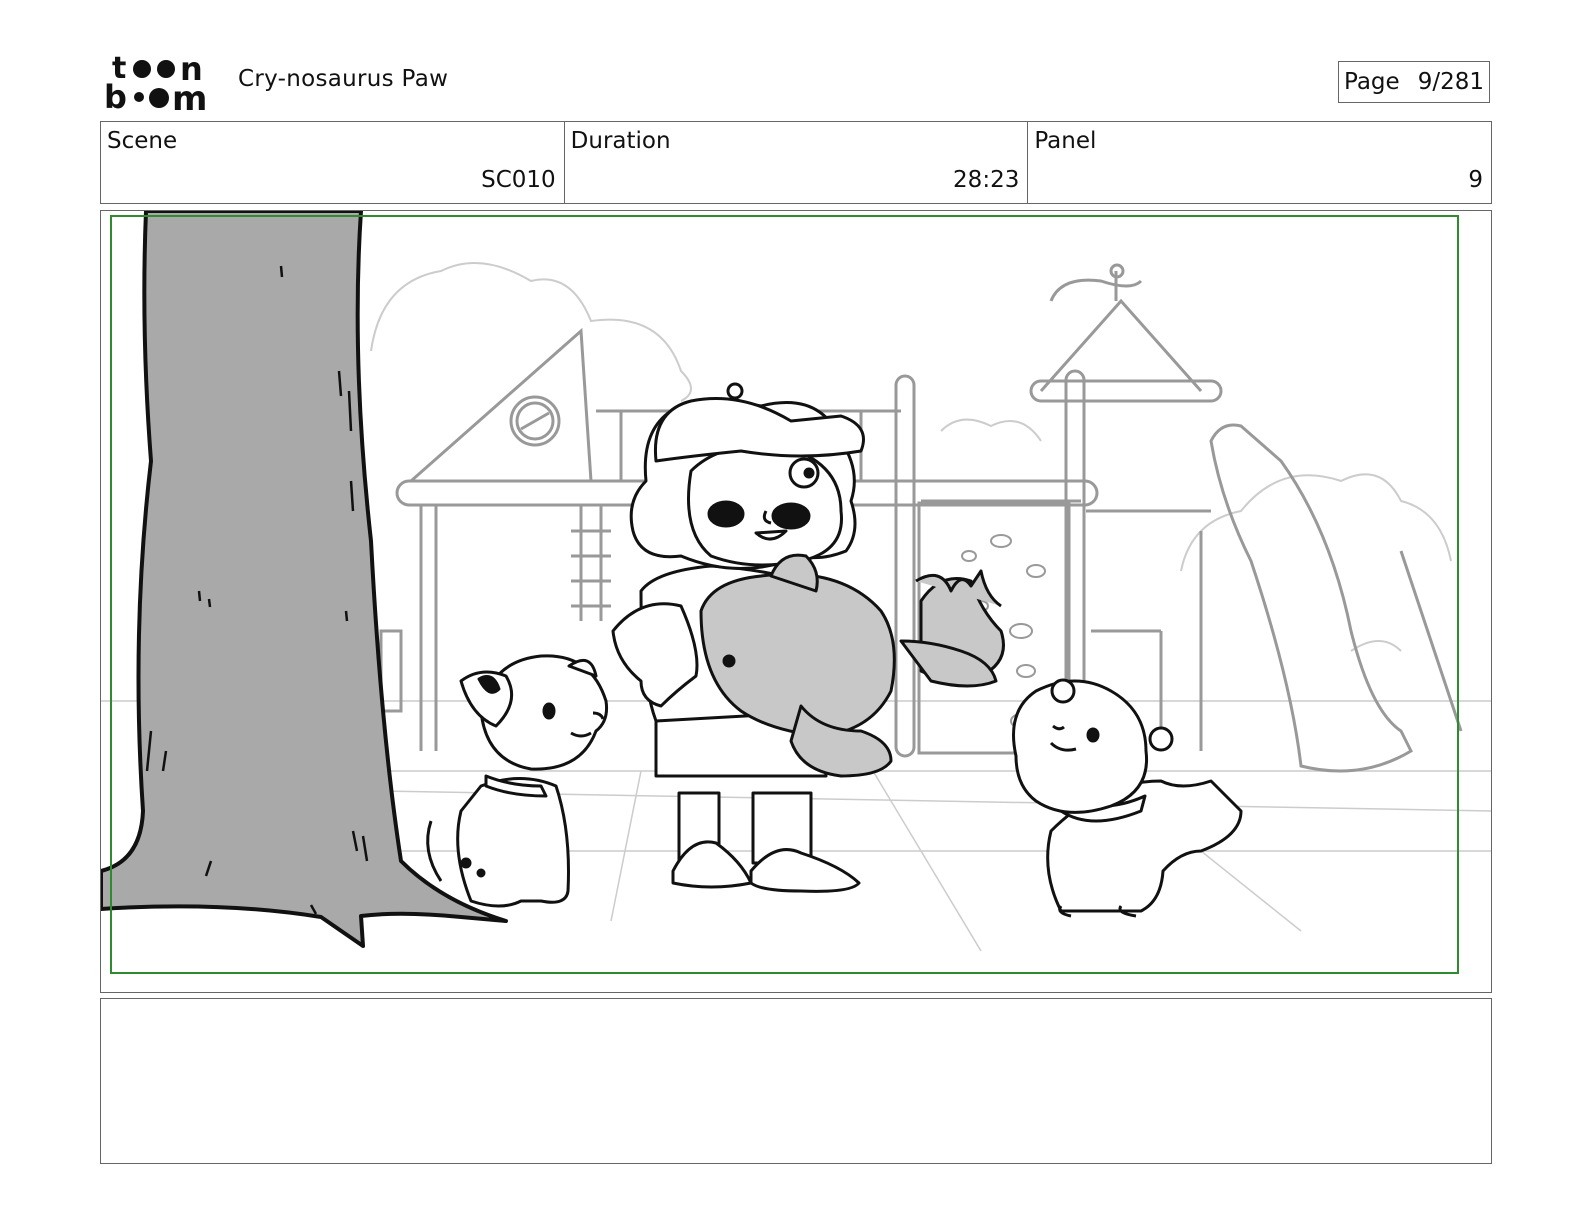 This screenshot has width=1584, height=1224. I want to click on panel-value: 9, so click(1476, 180).